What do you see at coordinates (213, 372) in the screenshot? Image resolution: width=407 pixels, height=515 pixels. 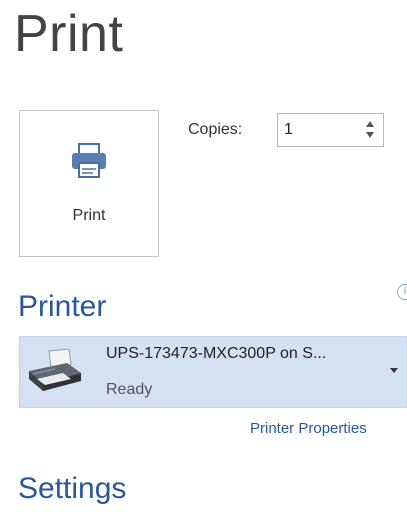 I see `printer-dropdown: UPS-173473-MXC300P on S... Ready` at bounding box center [213, 372].